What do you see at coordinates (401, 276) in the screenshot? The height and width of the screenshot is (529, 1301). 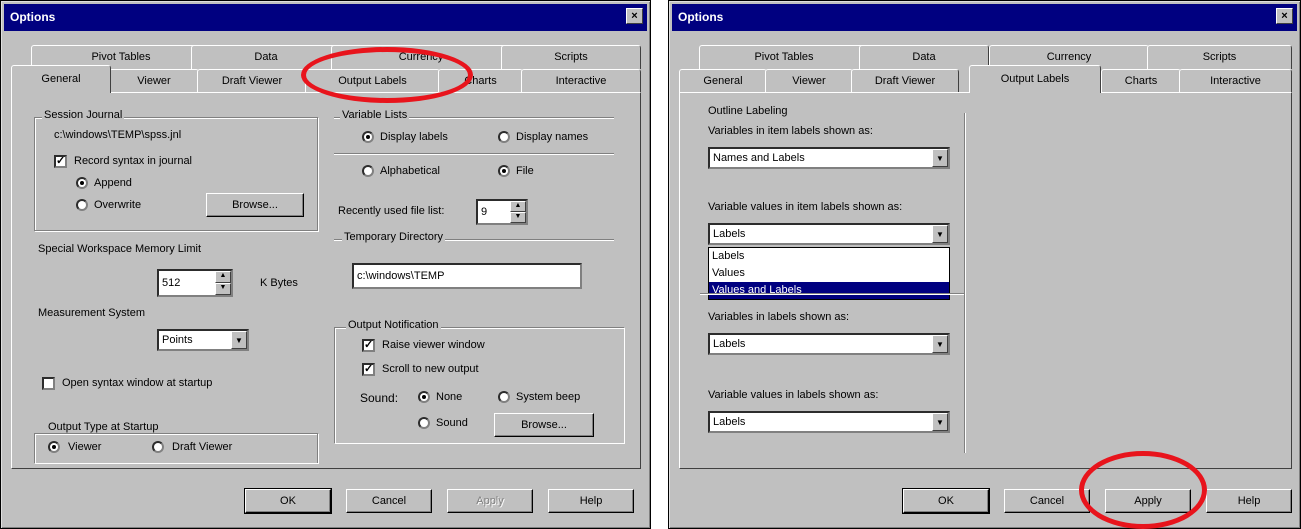 I see `temp-dir-value: c:\windows\TEMP` at bounding box center [401, 276].